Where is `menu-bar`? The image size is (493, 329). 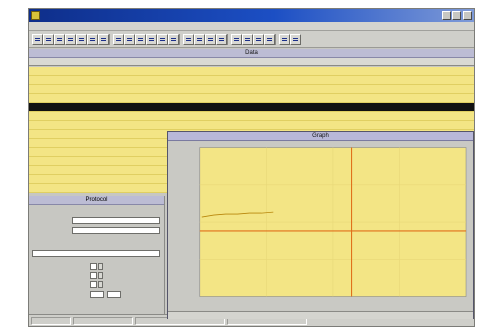 menu-bar is located at coordinates (251, 26).